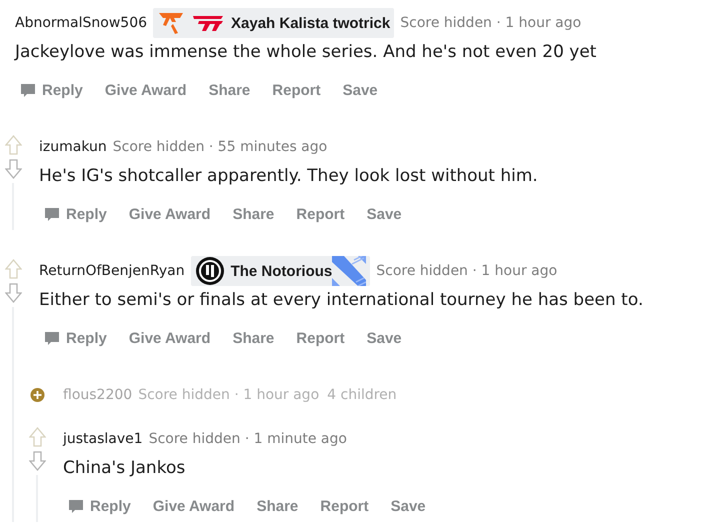  I want to click on comment-meta: Score hidden · 1 minute ago, so click(247, 439).